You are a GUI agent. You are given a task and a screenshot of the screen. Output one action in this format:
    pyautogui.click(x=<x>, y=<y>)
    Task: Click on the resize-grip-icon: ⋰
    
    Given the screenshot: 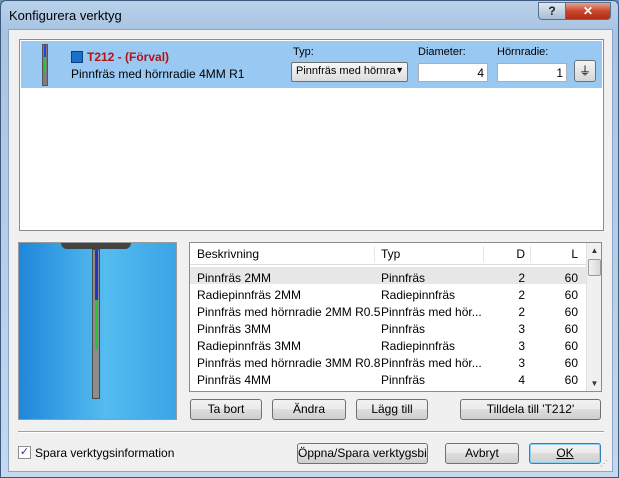 What is the action you would take?
    pyautogui.click(x=605, y=464)
    